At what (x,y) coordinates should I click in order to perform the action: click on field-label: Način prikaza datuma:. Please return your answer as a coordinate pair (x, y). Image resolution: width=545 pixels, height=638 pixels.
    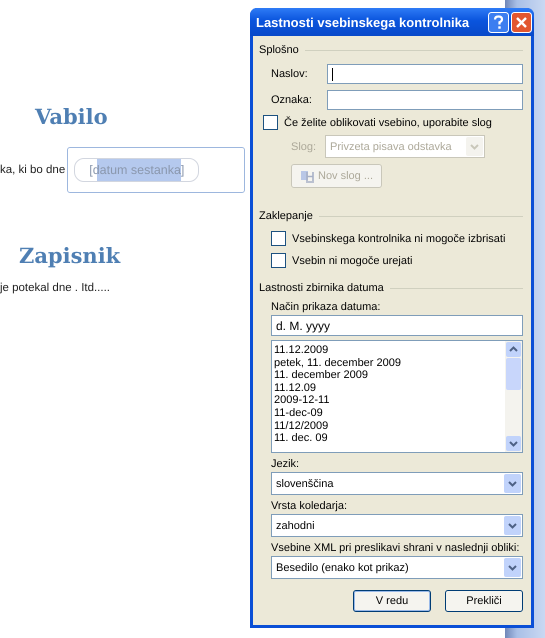
    Looking at the image, I should click on (326, 307).